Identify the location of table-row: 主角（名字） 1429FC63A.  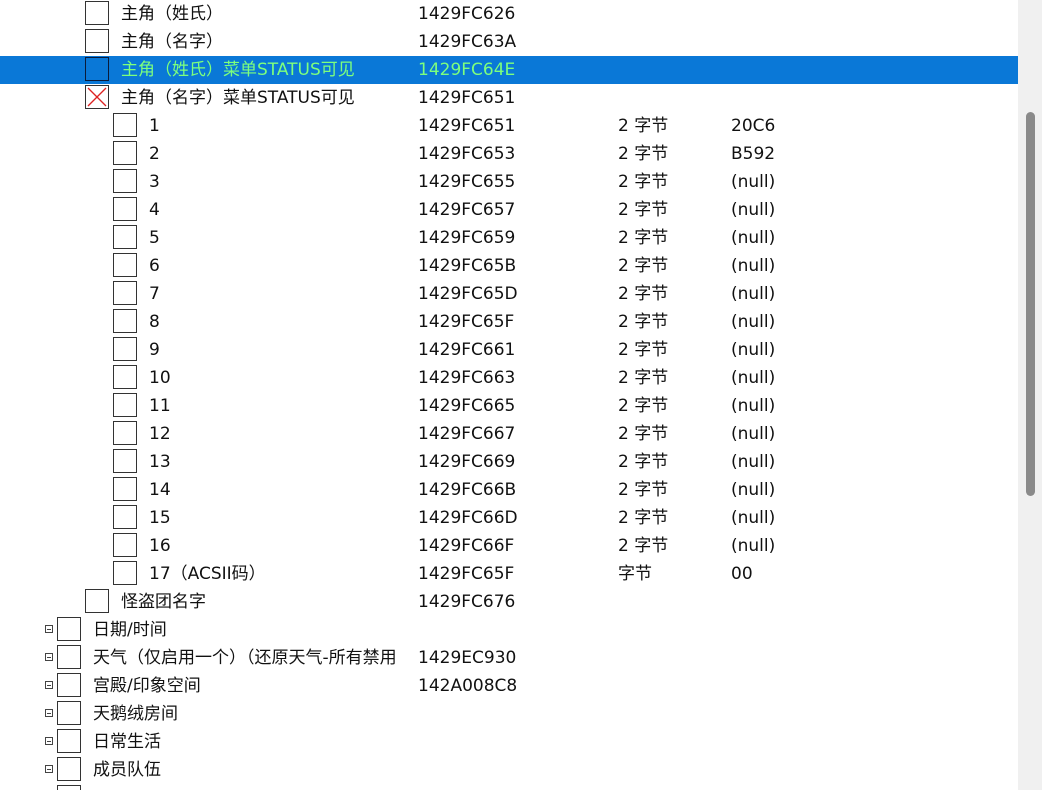
(509, 42).